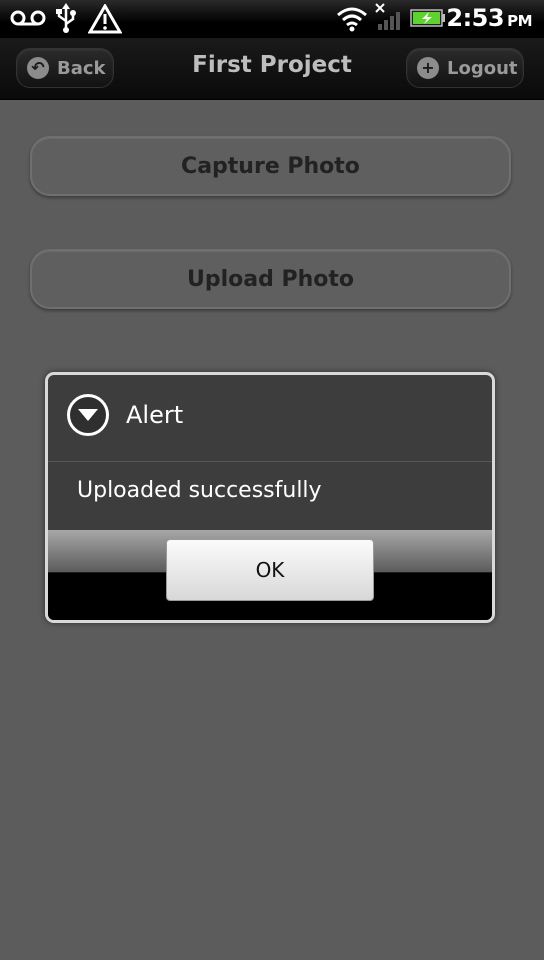  I want to click on alert-dropdown-icon, so click(88, 415).